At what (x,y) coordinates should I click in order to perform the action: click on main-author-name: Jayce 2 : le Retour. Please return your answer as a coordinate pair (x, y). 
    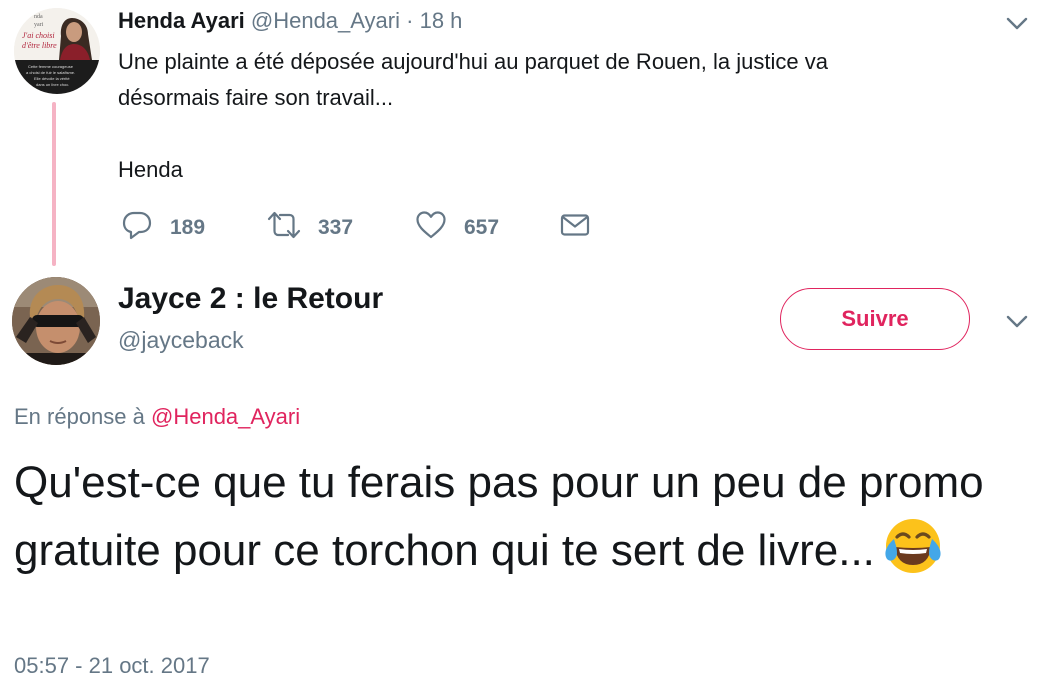
    Looking at the image, I should click on (250, 299).